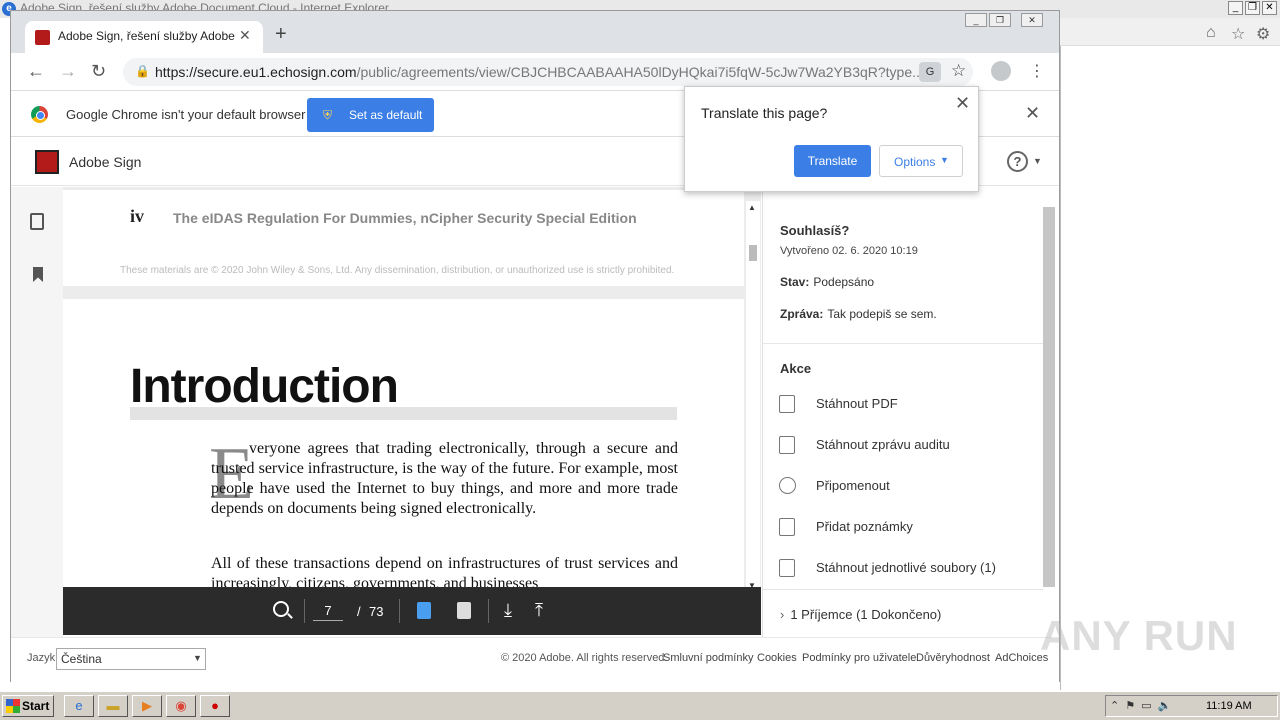 Image resolution: width=1280 pixels, height=720 pixels. What do you see at coordinates (36, 71) in the screenshot?
I see `back-arrow-icon: ←` at bounding box center [36, 71].